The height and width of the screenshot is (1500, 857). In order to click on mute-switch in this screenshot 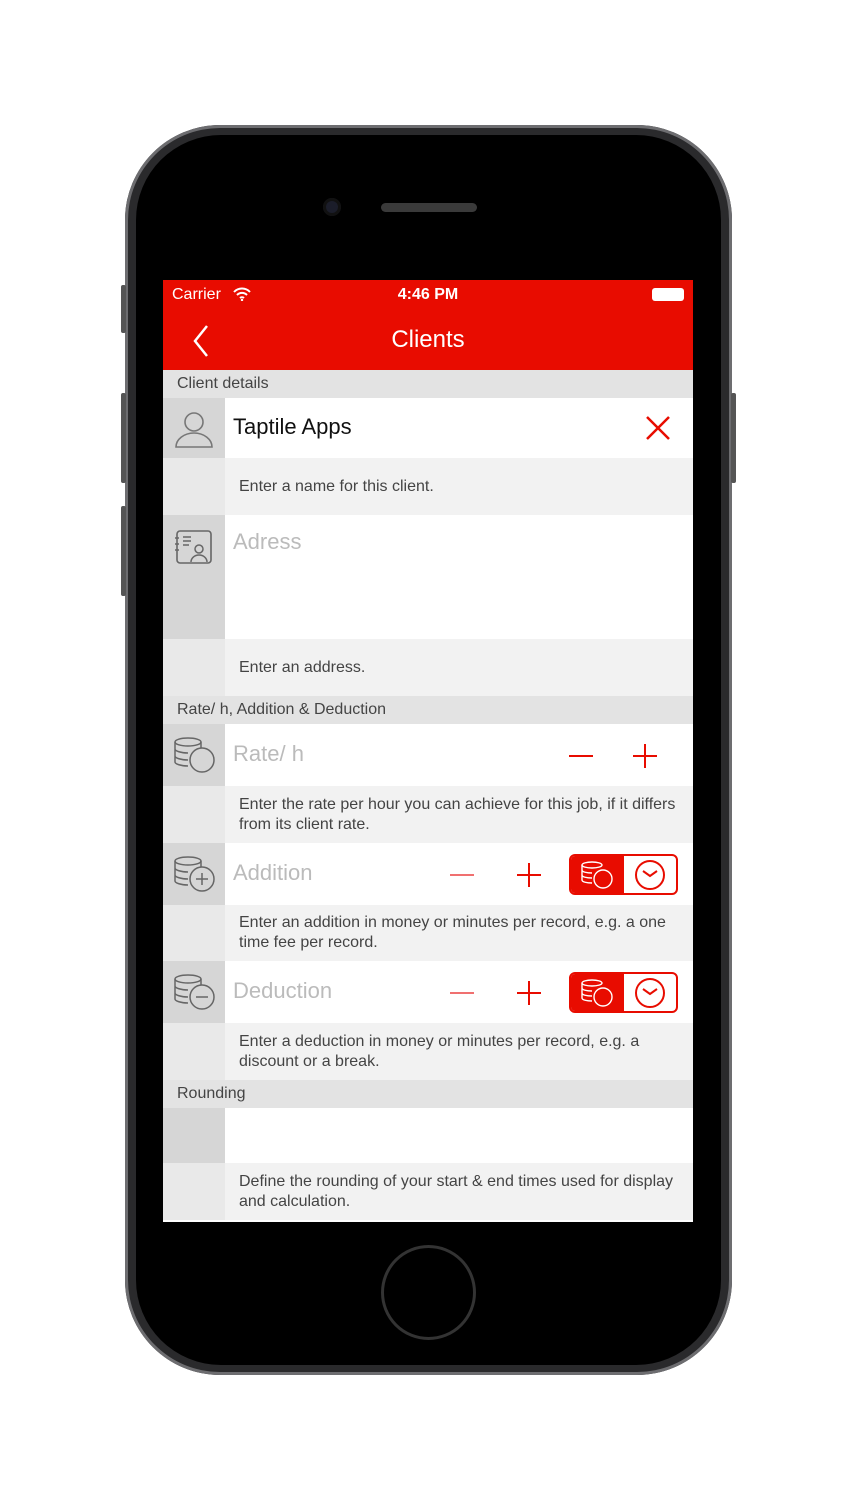, I will do `click(123, 309)`.